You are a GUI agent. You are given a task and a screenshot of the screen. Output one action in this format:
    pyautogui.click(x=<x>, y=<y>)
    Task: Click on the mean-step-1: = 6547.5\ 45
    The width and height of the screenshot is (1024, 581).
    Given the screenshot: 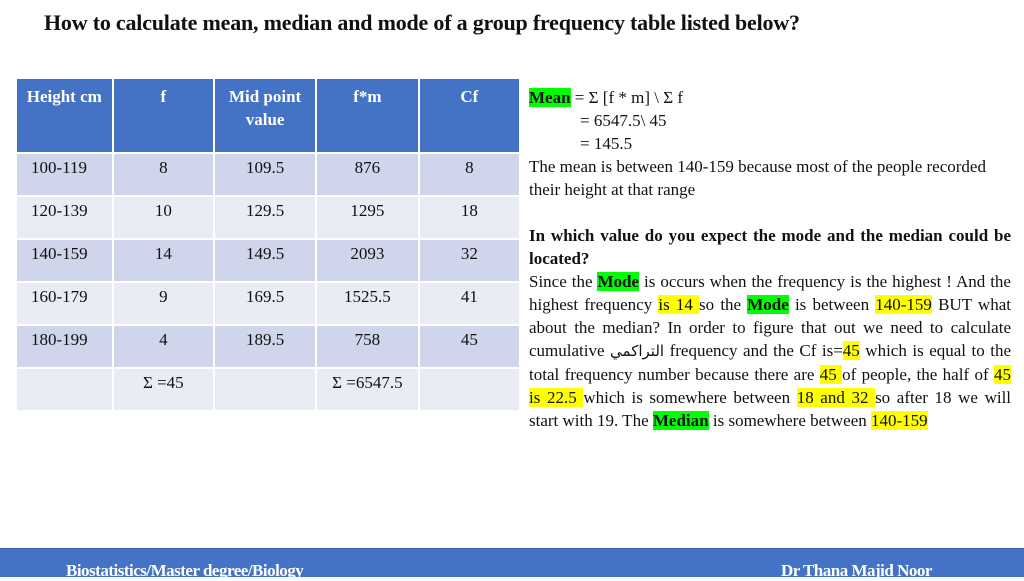 What is the action you would take?
    pyautogui.click(x=623, y=120)
    